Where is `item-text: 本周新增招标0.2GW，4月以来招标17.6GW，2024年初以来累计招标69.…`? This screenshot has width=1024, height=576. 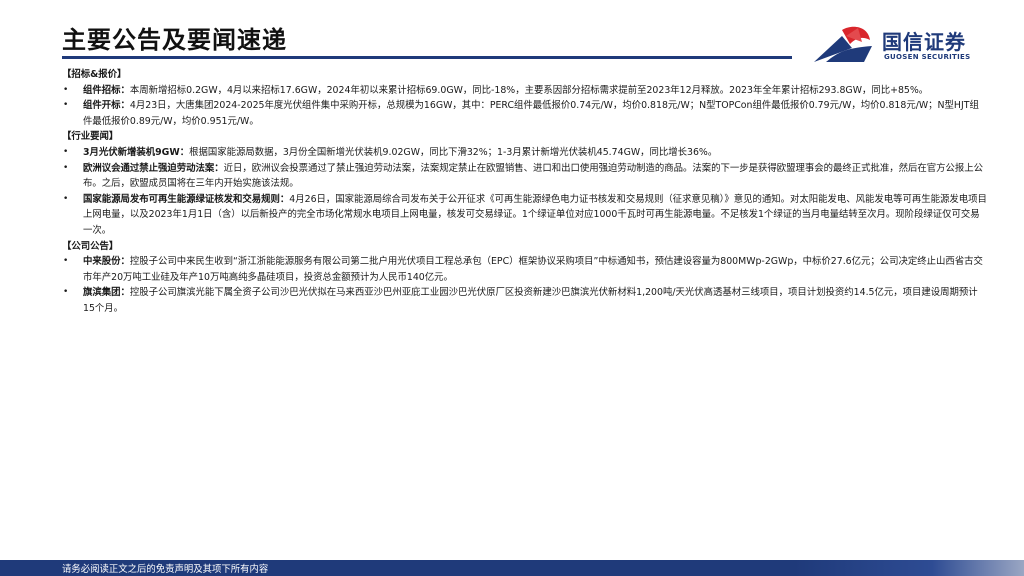 item-text: 本周新增招标0.2GW，4月以来招标17.6GW，2024年初以来累计招标69.… is located at coordinates (529, 90).